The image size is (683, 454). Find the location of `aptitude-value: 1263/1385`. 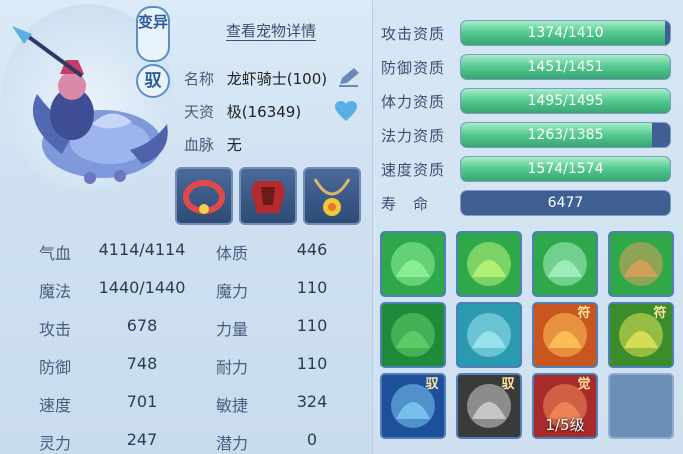

aptitude-value: 1263/1385 is located at coordinates (565, 135).